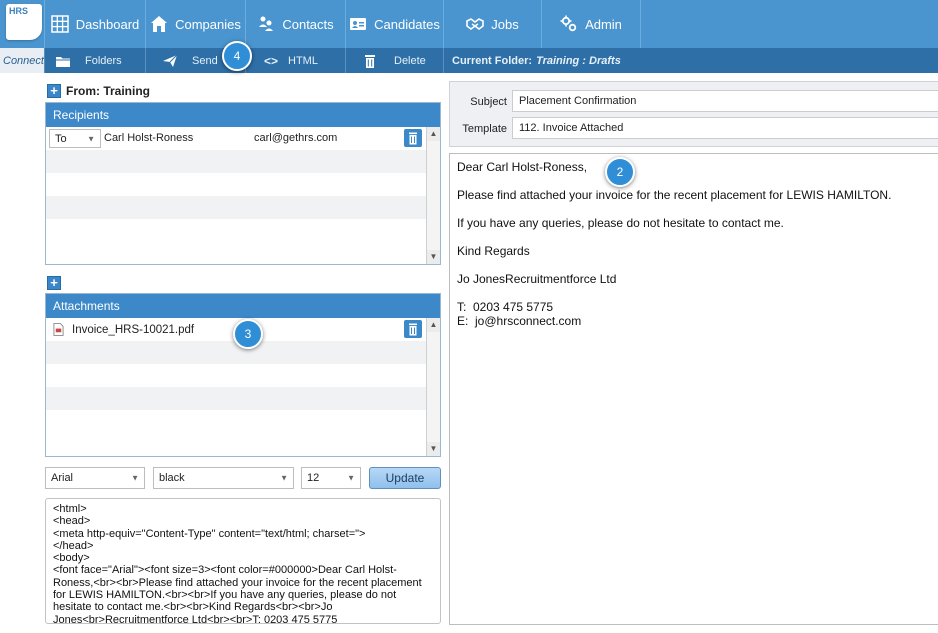 This screenshot has height=633, width=938. Describe the element at coordinates (620, 172) in the screenshot. I see `step-badge-body: 2` at that location.